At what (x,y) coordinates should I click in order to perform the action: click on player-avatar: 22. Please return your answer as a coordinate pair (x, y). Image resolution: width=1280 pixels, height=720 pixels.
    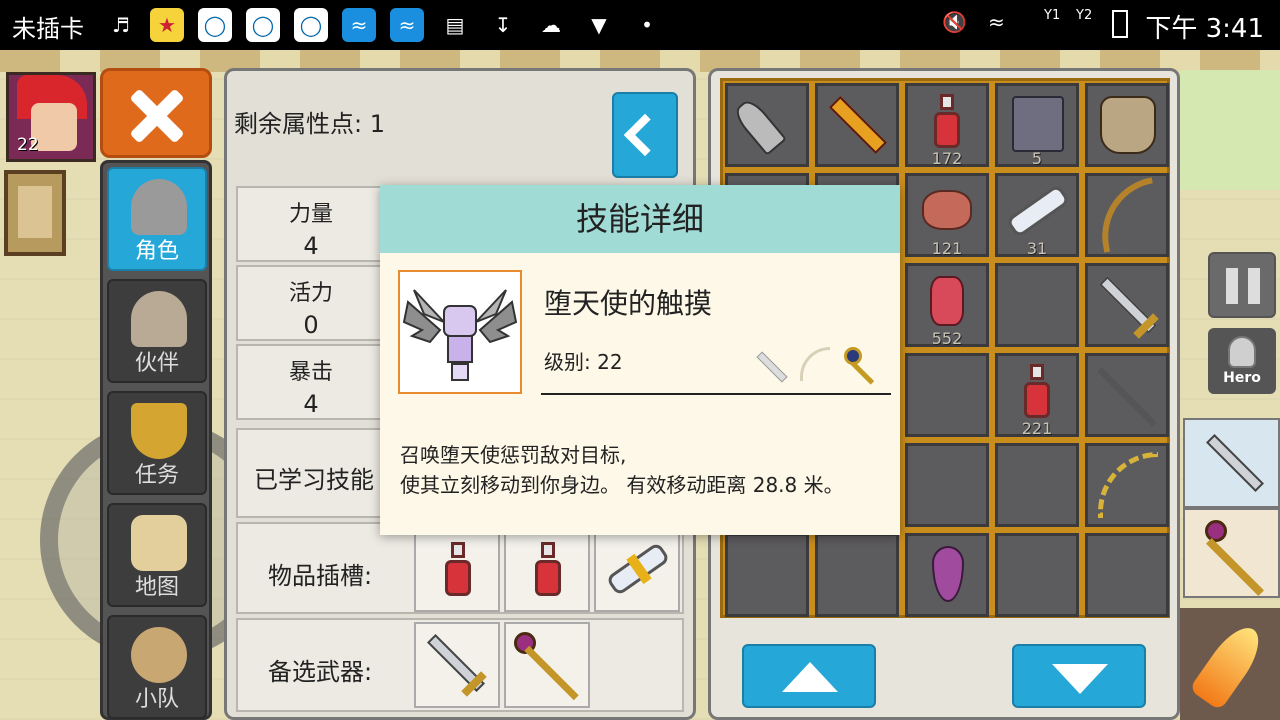
    Looking at the image, I should click on (51, 117).